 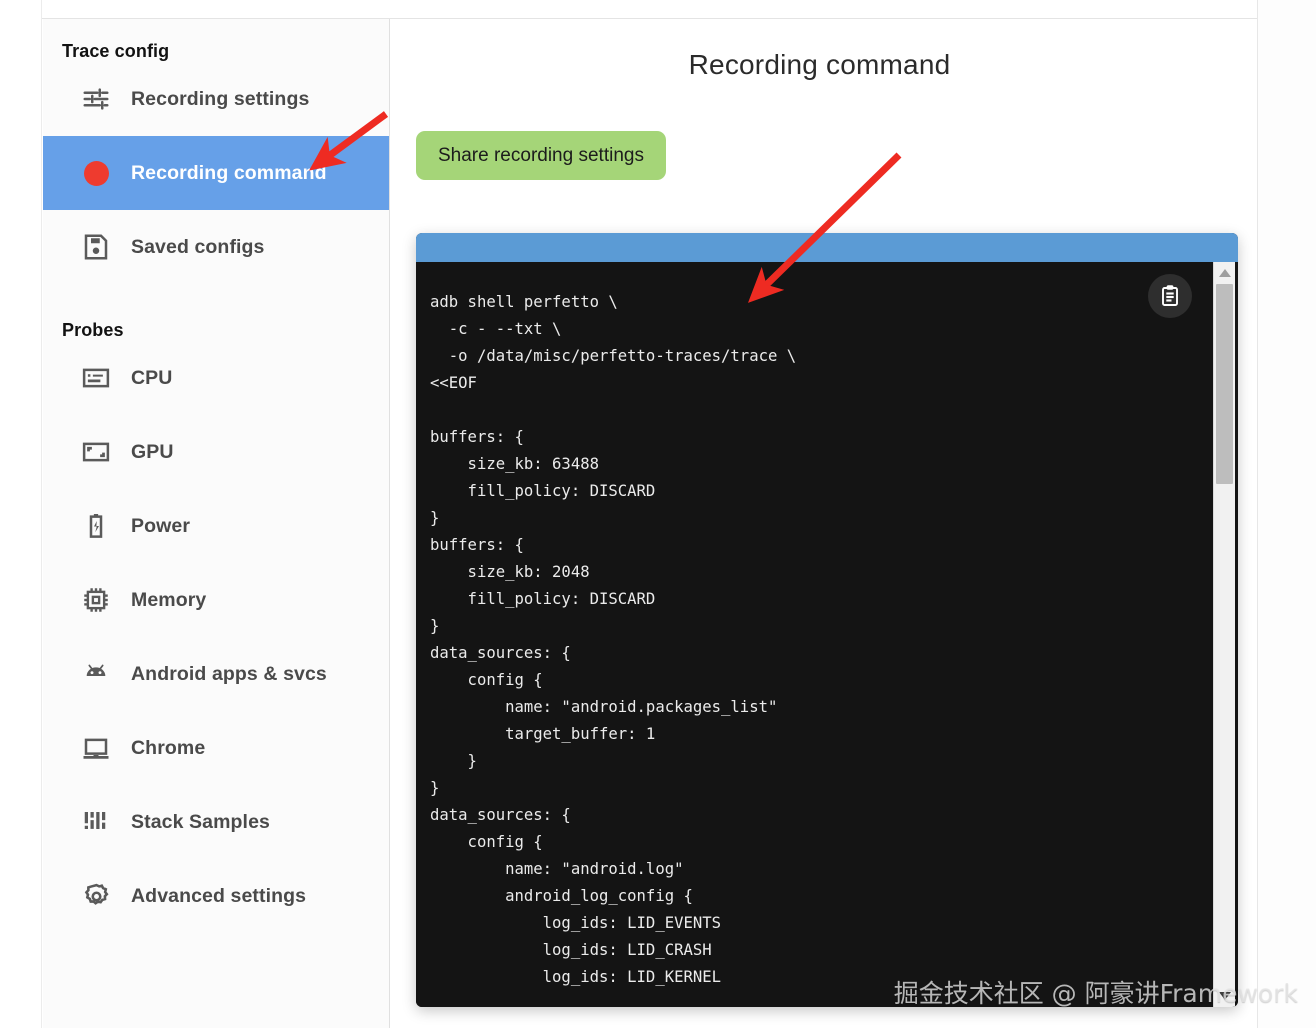 I want to click on android-icon, so click(x=96, y=674).